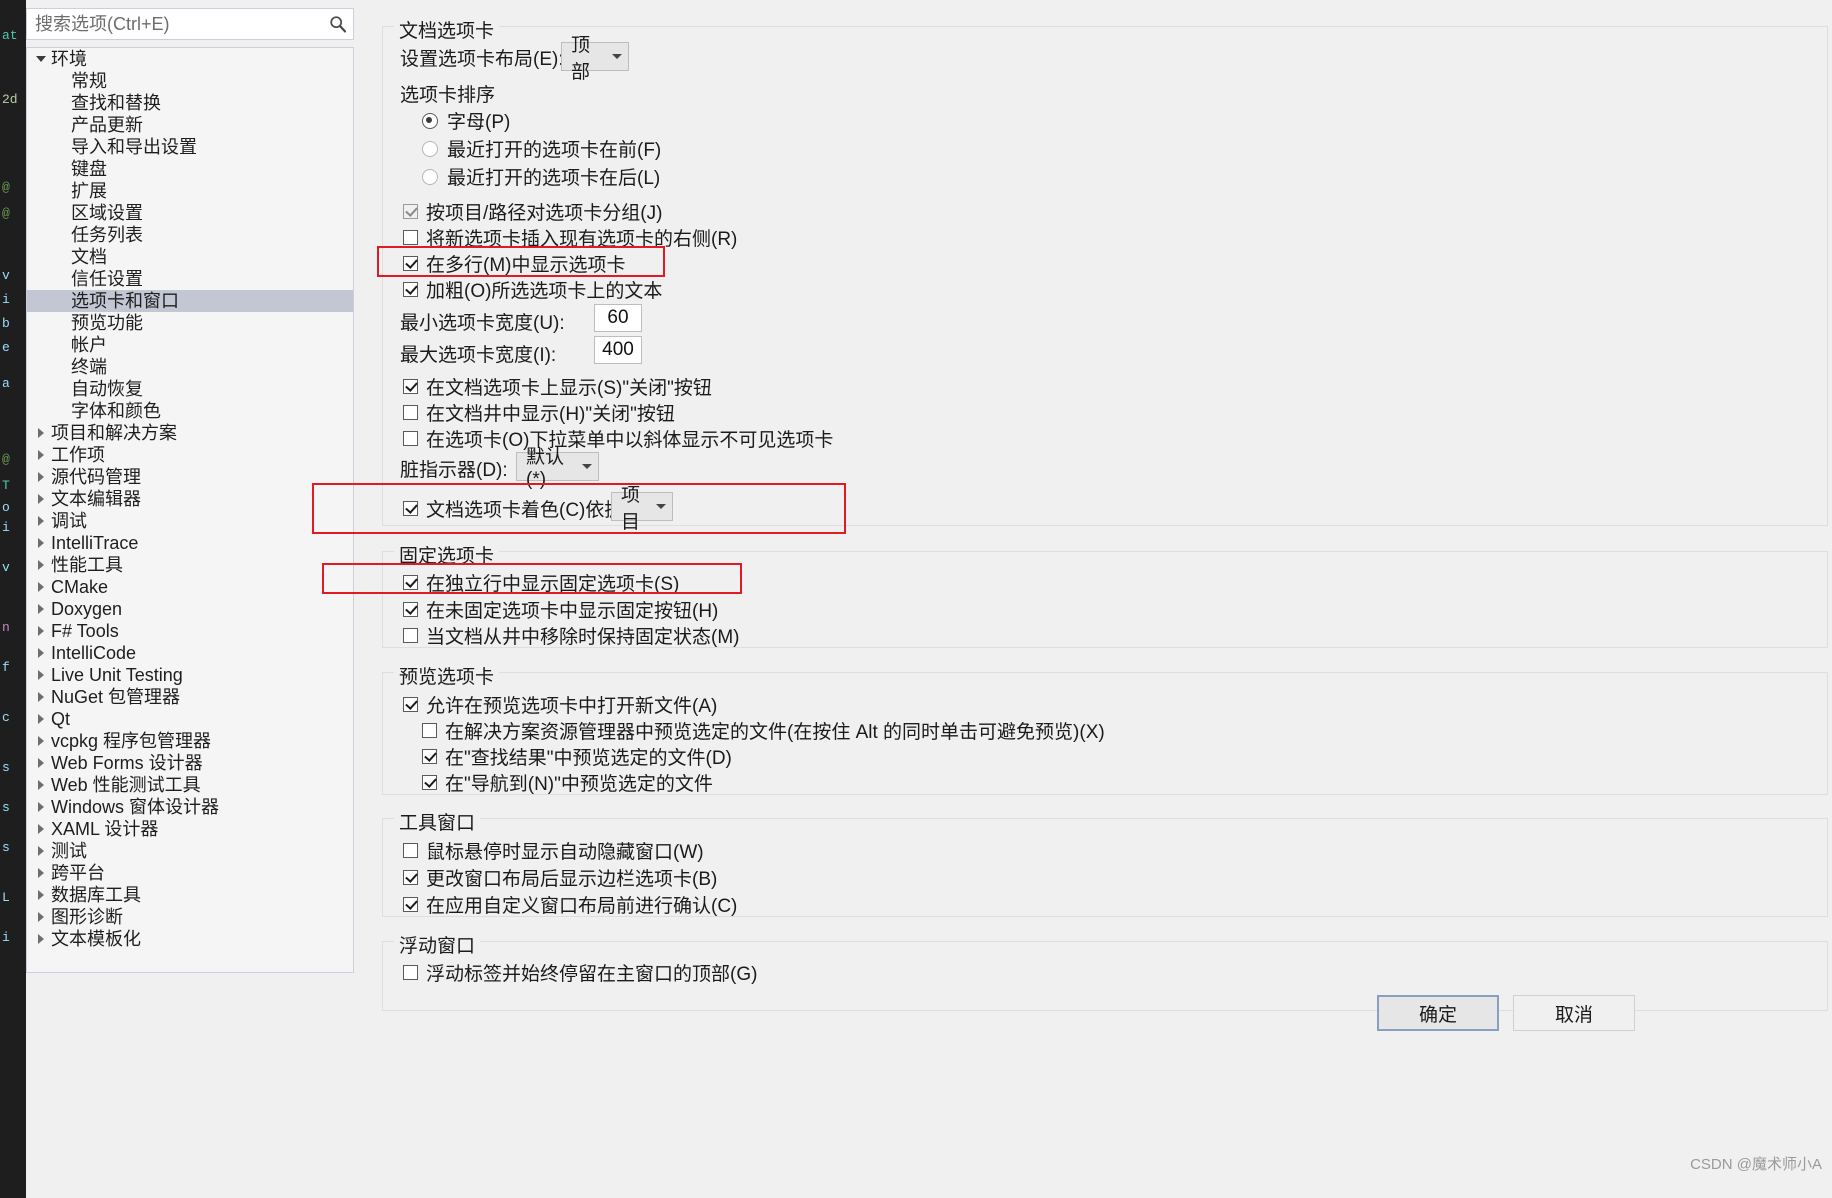 The height and width of the screenshot is (1198, 1832). What do you see at coordinates (190, 565) in the screenshot?
I see `tree-item: 性能工具` at bounding box center [190, 565].